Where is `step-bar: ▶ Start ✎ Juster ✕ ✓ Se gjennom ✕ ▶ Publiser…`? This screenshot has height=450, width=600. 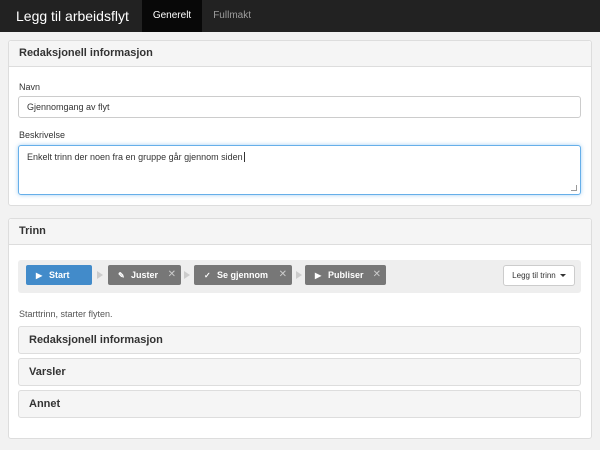 step-bar: ▶ Start ✎ Juster ✕ ✓ Se gjennom ✕ ▶ Publiser… is located at coordinates (299, 276).